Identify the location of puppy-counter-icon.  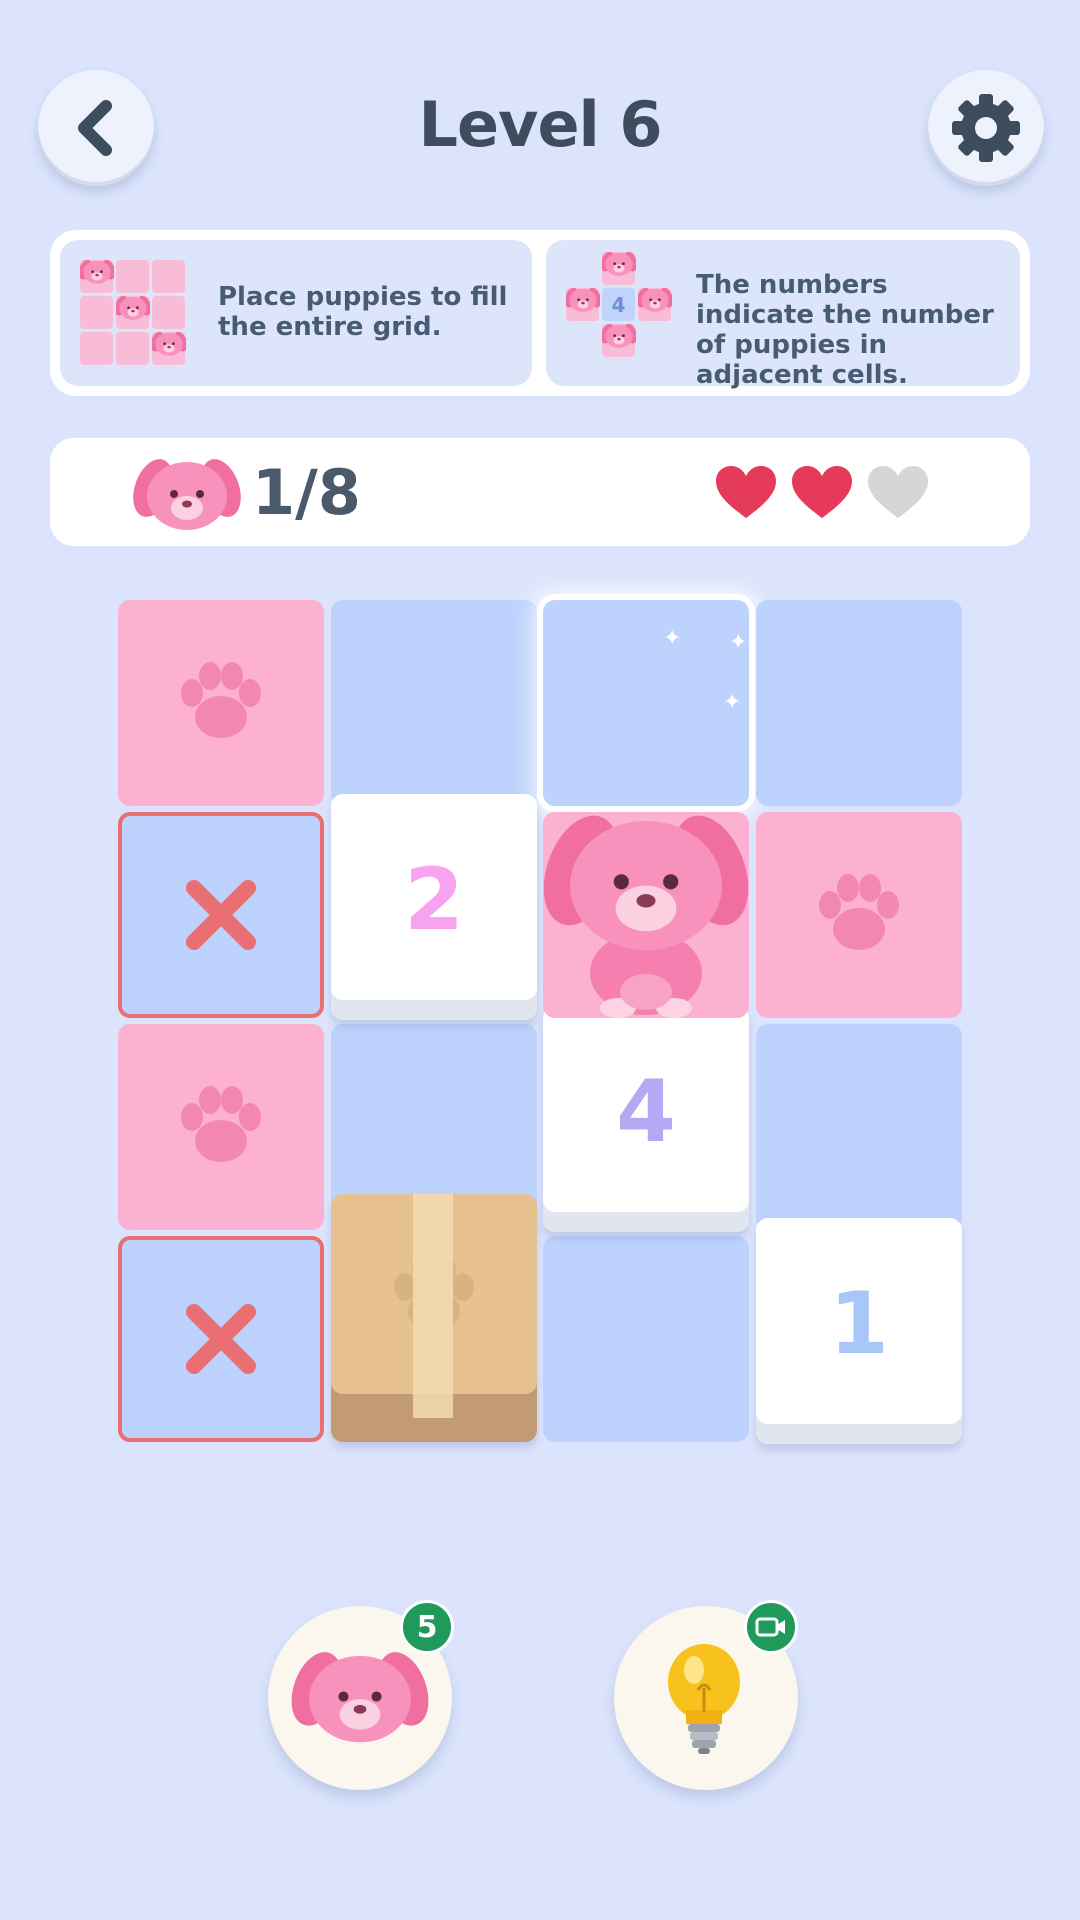
(187, 491).